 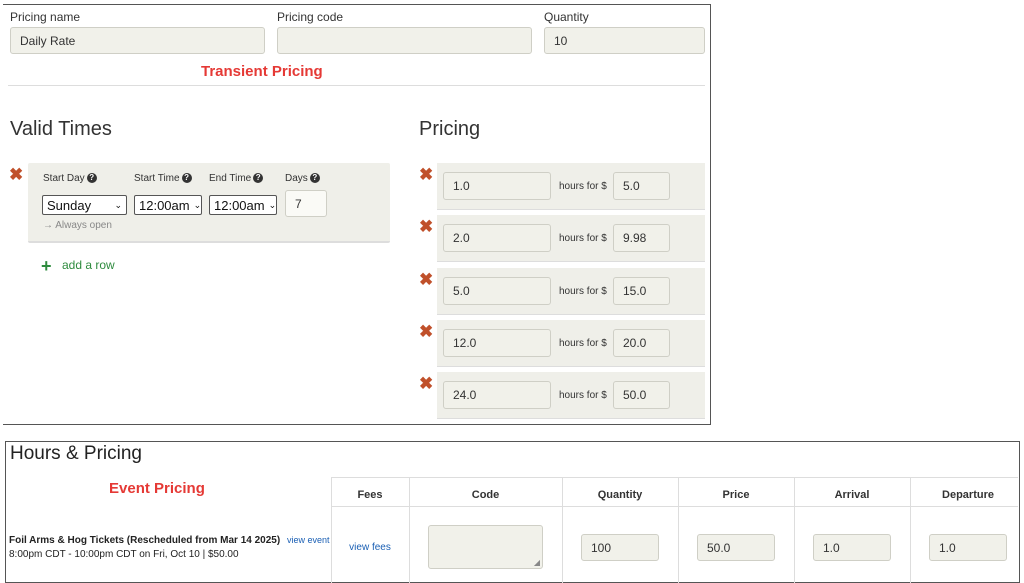 What do you see at coordinates (137, 40) in the screenshot?
I see `pricing-name-input: Daily Rate` at bounding box center [137, 40].